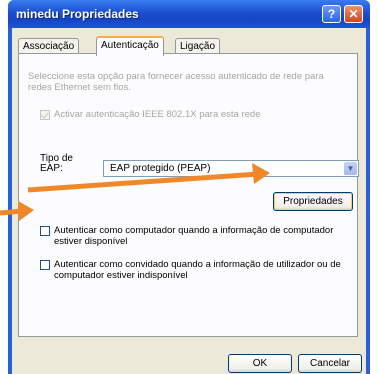  I want to click on tab-autenticacao: Autenticação, so click(130, 46).